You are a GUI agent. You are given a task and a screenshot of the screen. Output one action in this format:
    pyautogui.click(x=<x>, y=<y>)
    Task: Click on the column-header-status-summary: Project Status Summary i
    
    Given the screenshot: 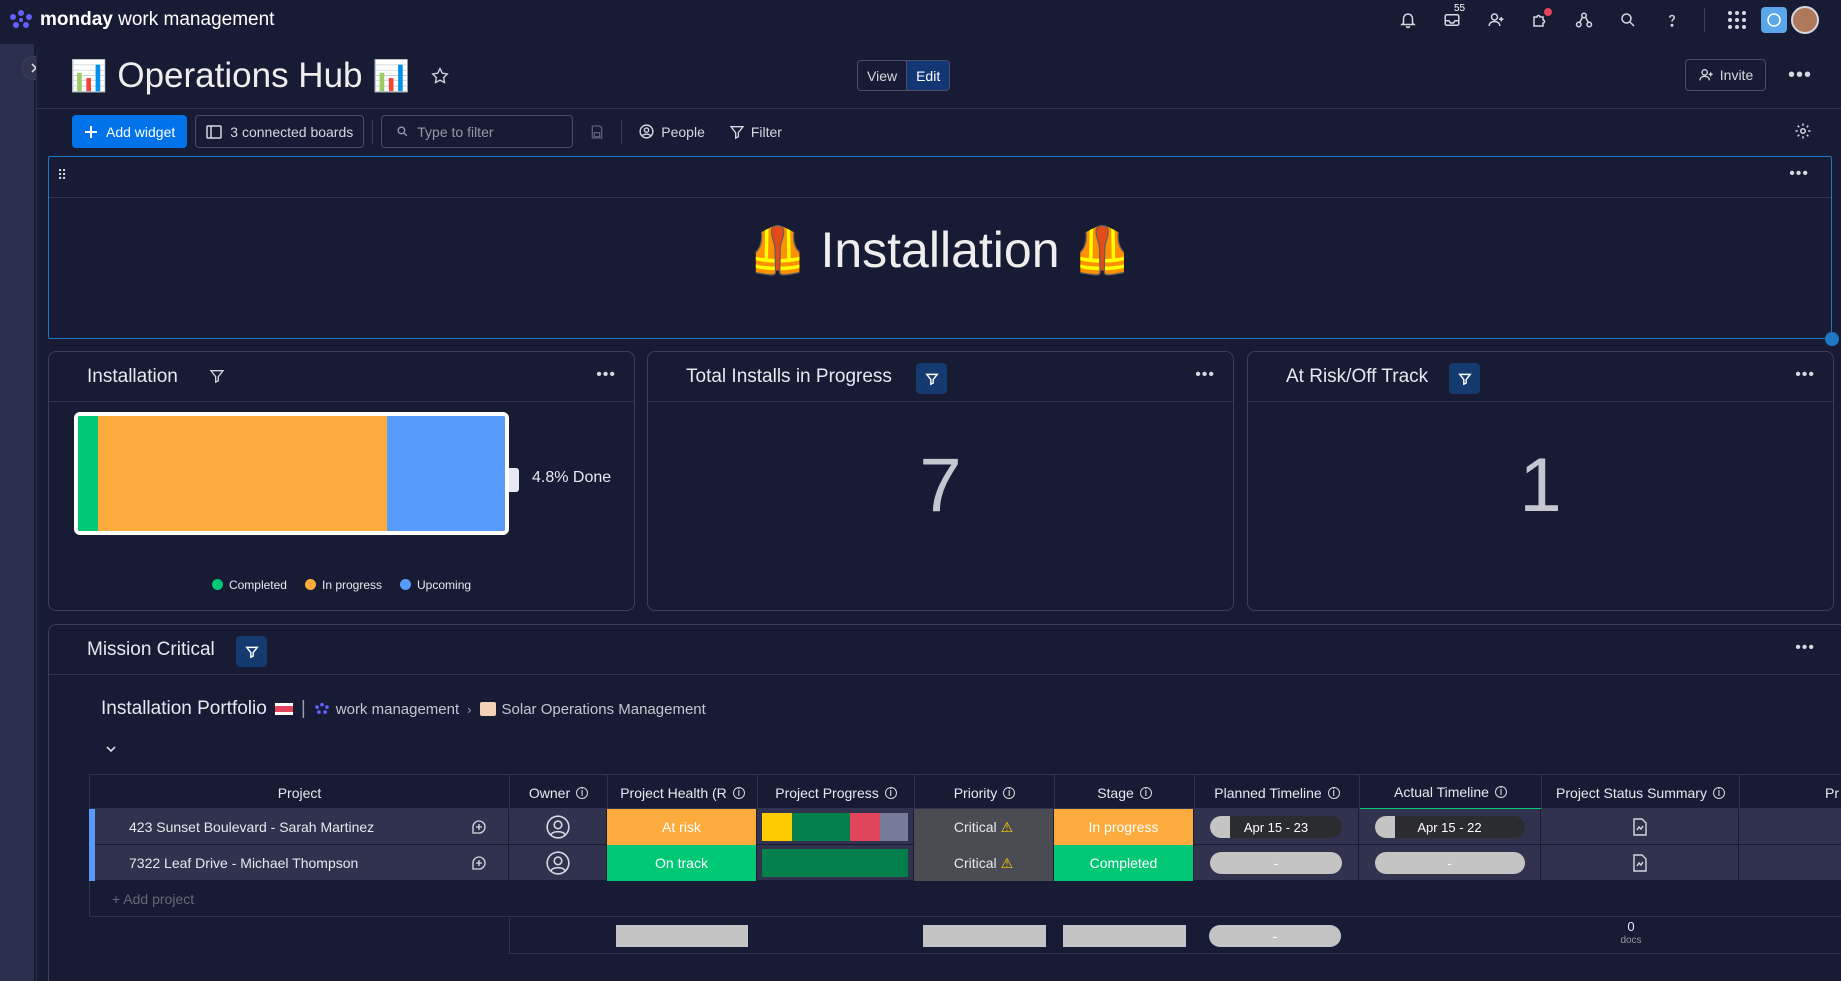 What is the action you would take?
    pyautogui.click(x=1641, y=792)
    